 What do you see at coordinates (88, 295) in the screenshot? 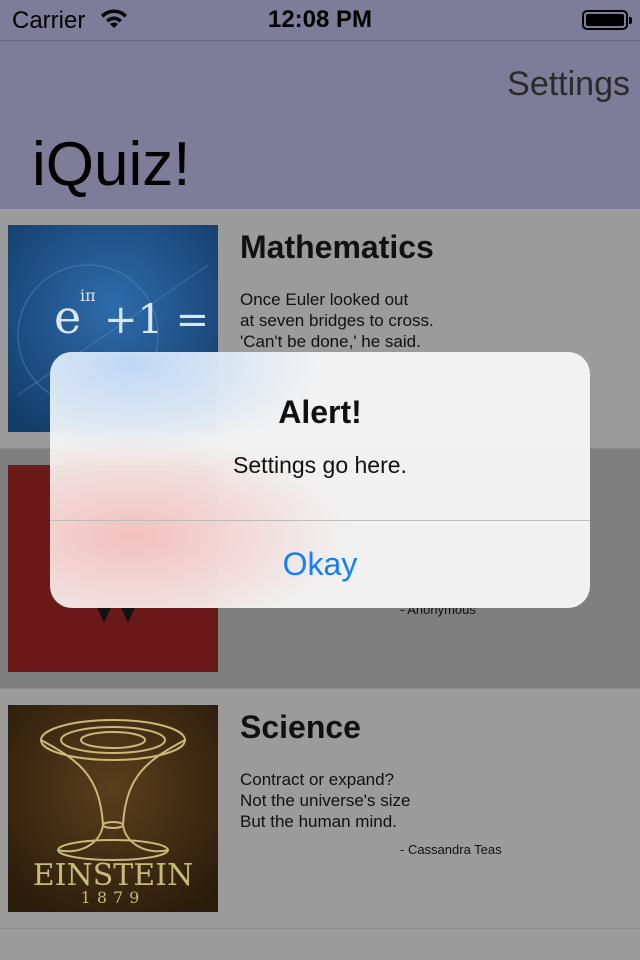
I see `svg-text: iπ` at bounding box center [88, 295].